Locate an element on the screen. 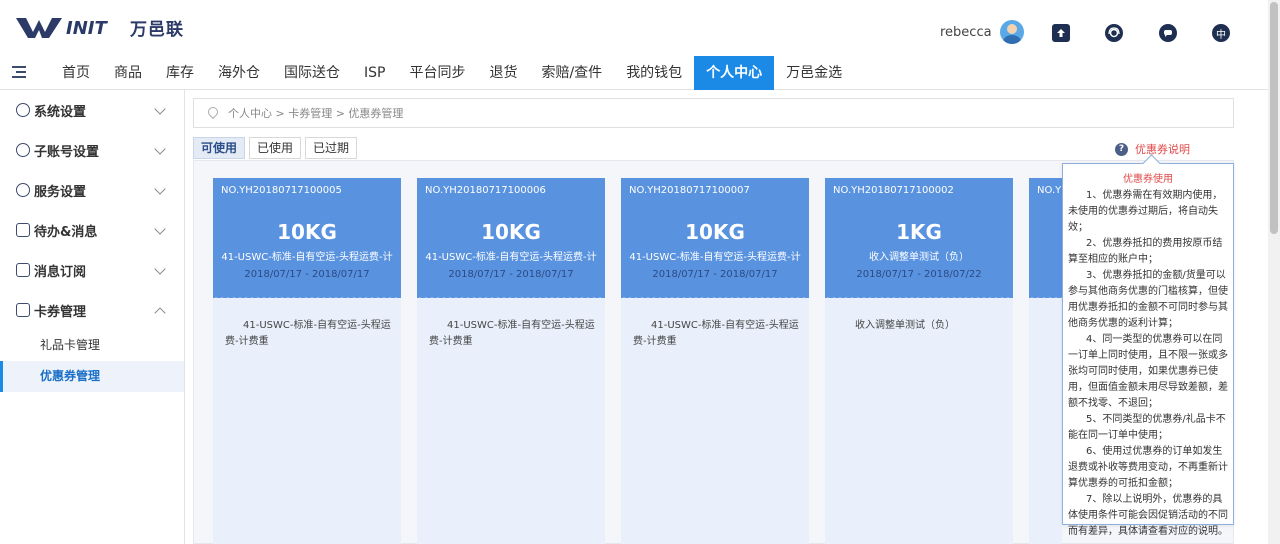  coupon-description: 收入调整单测试（负） is located at coordinates (905, 325).